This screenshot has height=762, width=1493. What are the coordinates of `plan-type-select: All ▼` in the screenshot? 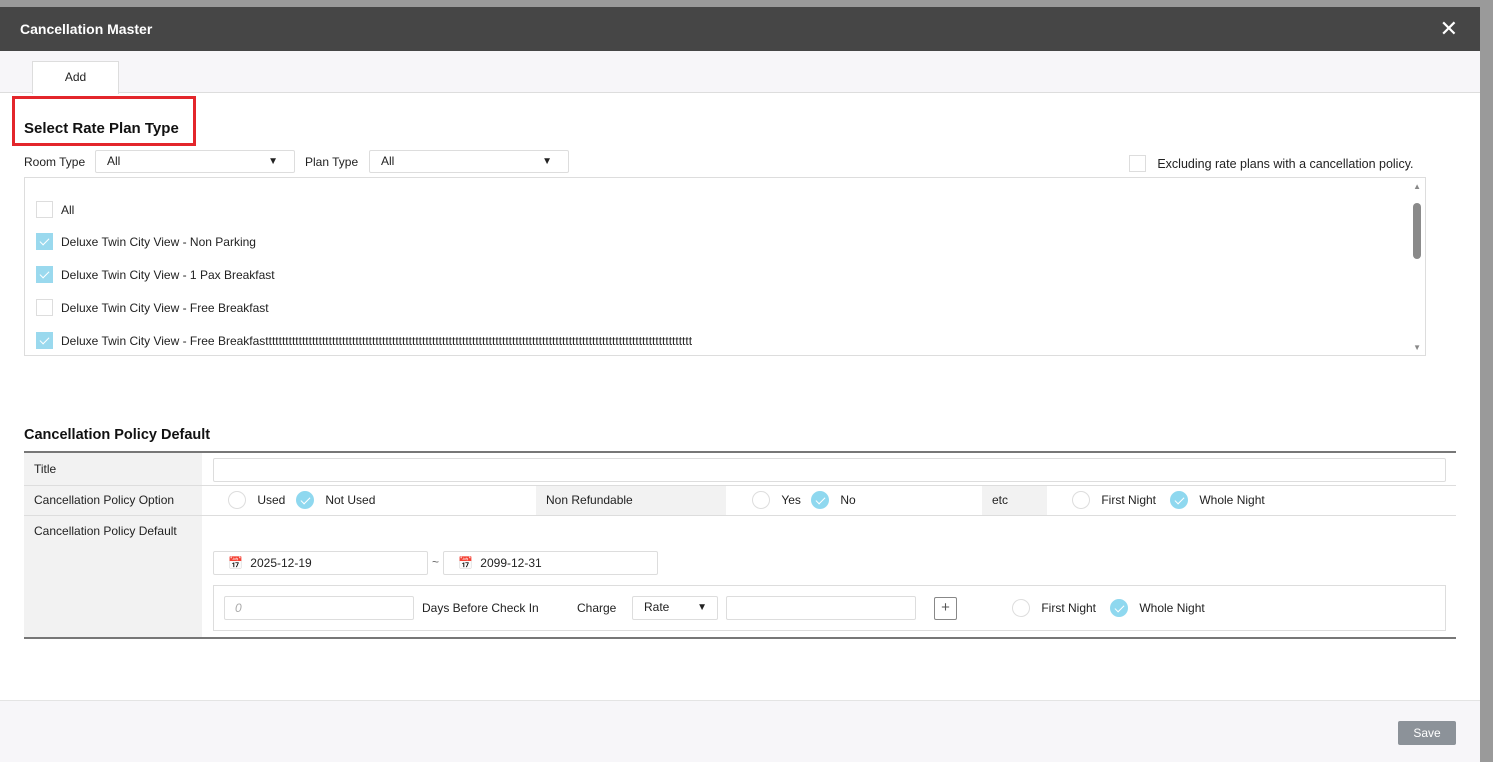 It's located at (469, 161).